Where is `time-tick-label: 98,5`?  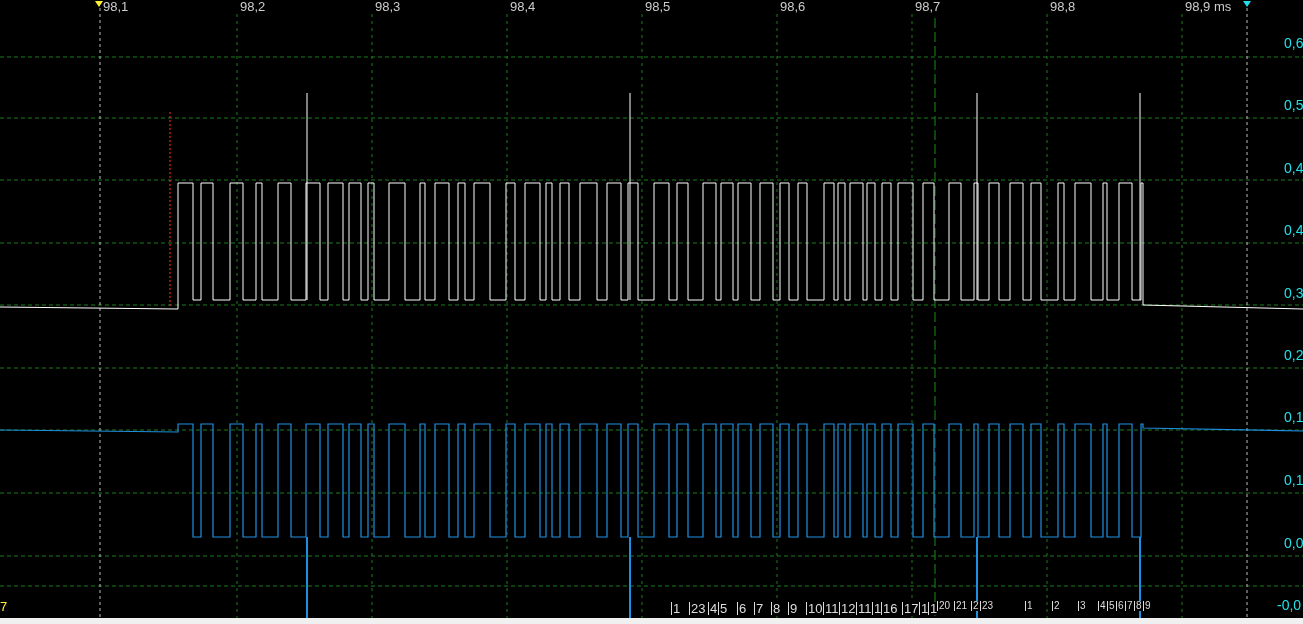 time-tick-label: 98,5 is located at coordinates (658, 6).